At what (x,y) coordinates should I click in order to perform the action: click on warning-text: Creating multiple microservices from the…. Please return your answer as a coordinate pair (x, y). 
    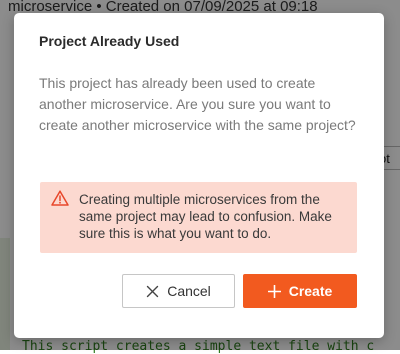
    Looking at the image, I should click on (205, 216).